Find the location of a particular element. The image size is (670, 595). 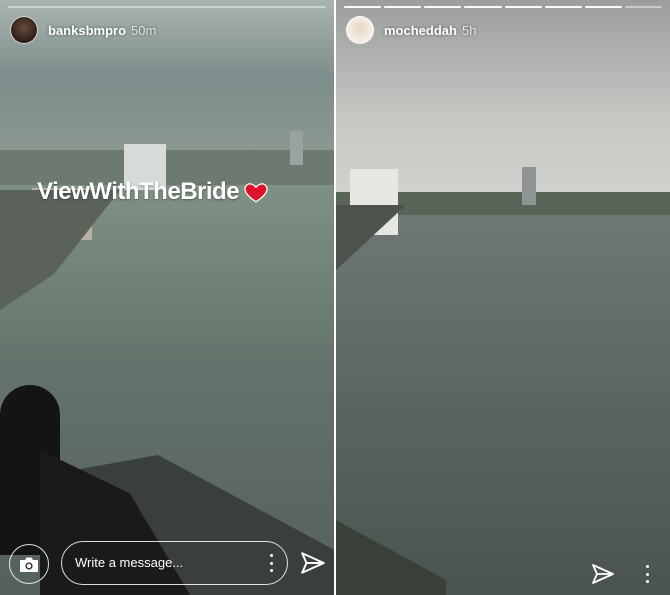

camera-button is located at coordinates (29, 564).